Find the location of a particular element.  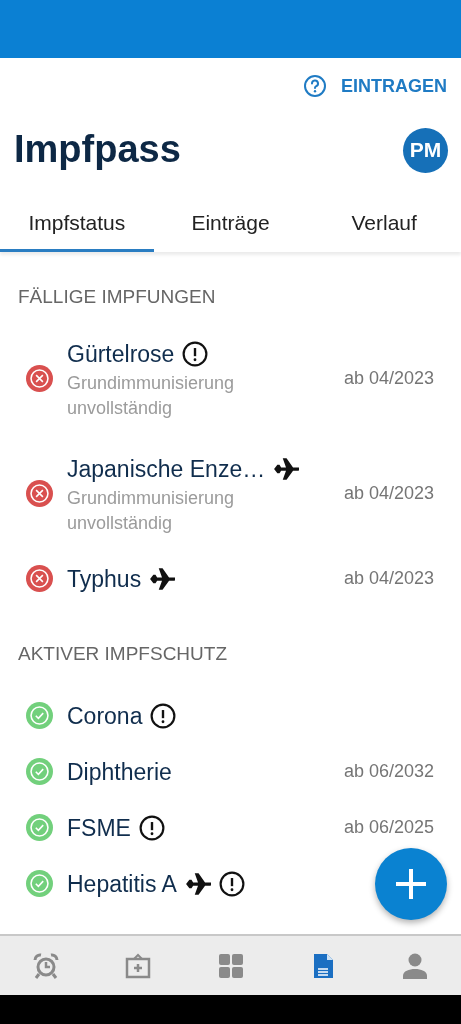

vaccine-name: Typhus is located at coordinates (104, 579).